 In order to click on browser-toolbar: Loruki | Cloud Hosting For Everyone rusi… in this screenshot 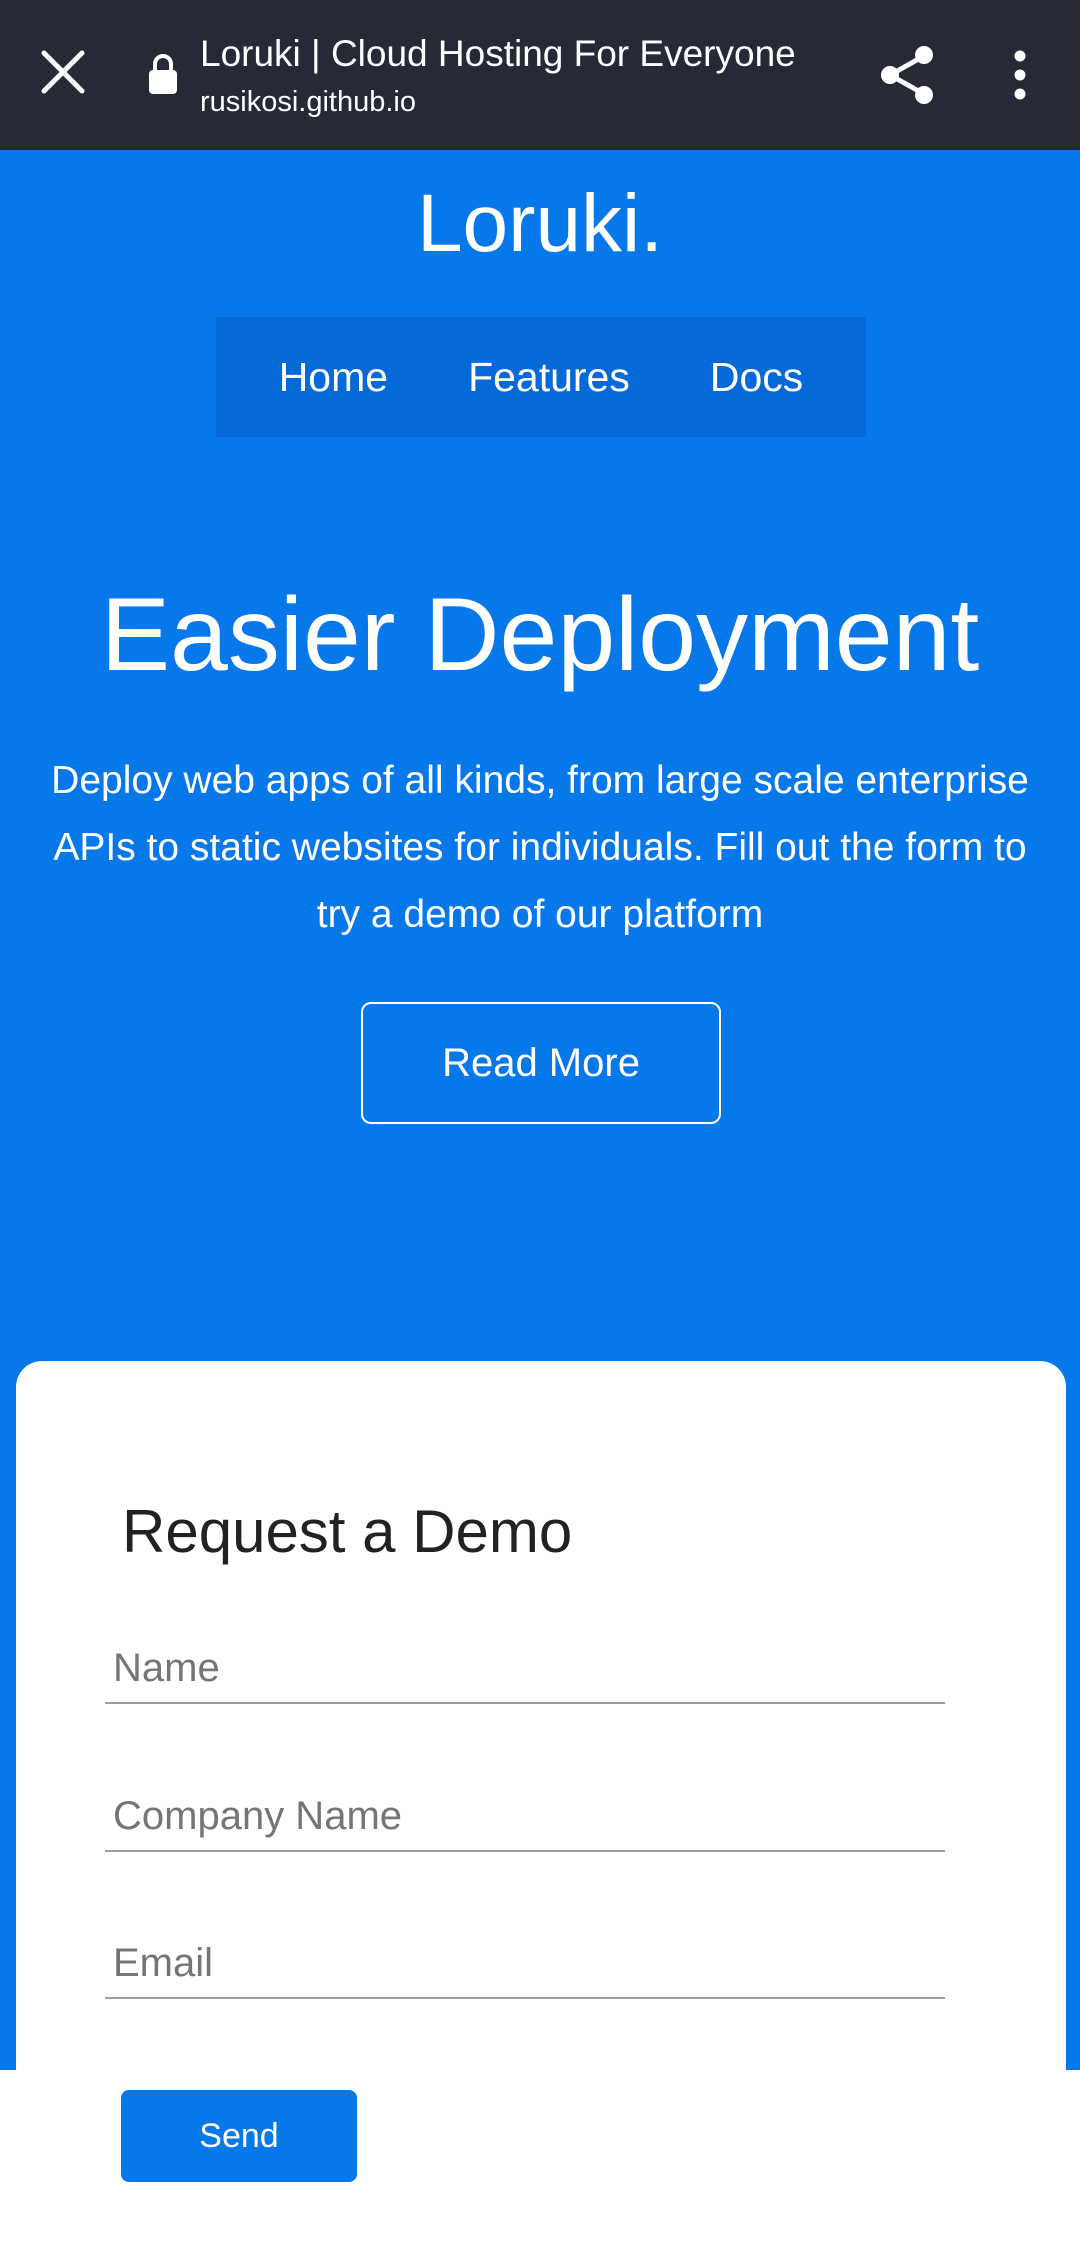, I will do `click(540, 75)`.